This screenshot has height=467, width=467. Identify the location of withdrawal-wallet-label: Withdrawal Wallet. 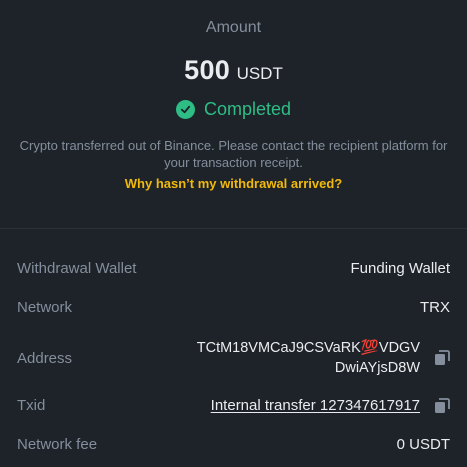
(77, 268).